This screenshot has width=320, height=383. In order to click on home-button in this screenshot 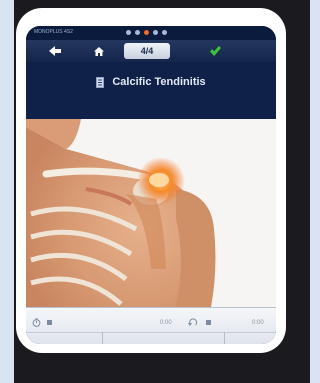, I will do `click(99, 51)`.